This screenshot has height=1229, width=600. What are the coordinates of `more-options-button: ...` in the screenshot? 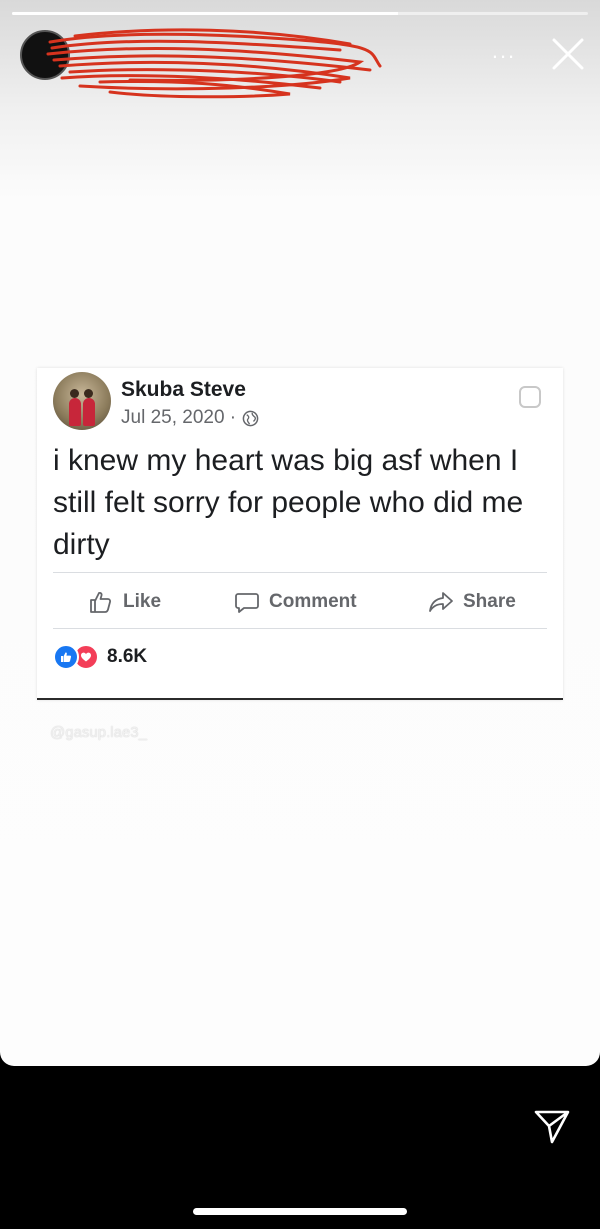 It's located at (504, 51).